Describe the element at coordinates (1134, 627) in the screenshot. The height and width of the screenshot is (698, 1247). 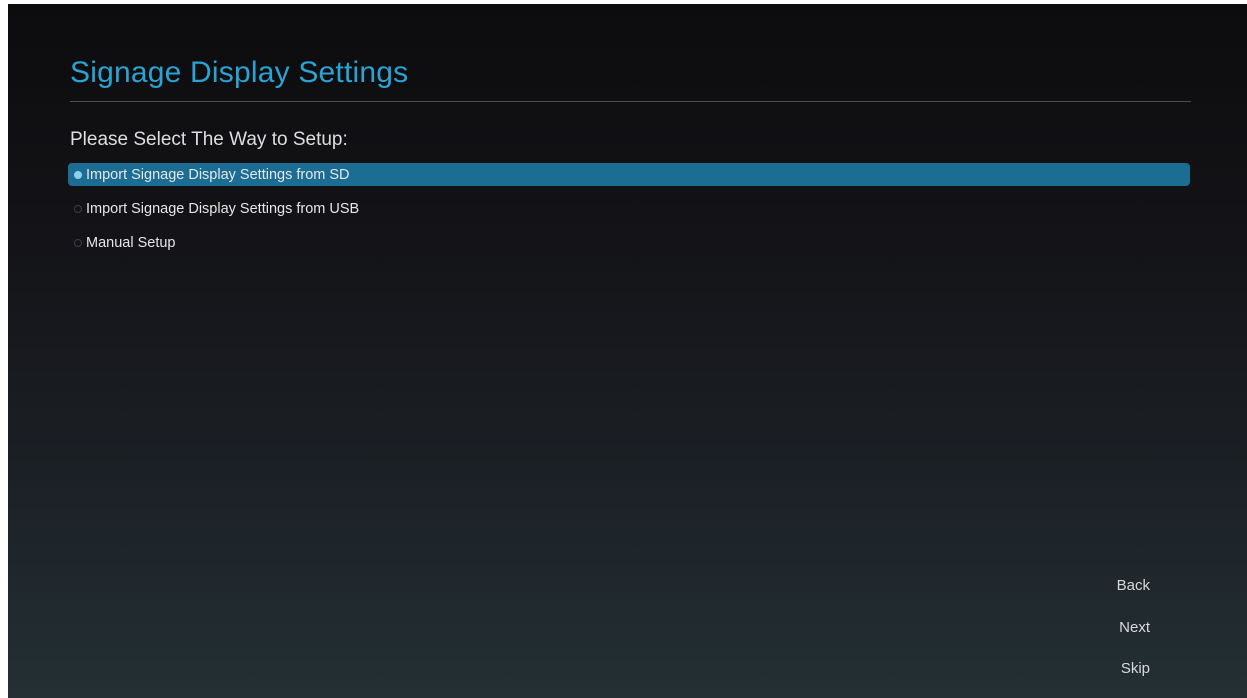
I see `next-button: Next` at that location.